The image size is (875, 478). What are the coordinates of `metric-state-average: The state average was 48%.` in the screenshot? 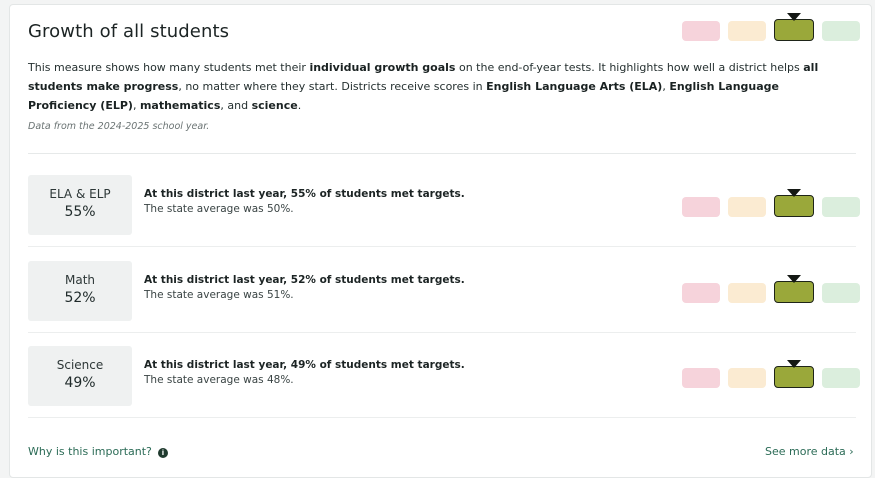 It's located at (219, 380).